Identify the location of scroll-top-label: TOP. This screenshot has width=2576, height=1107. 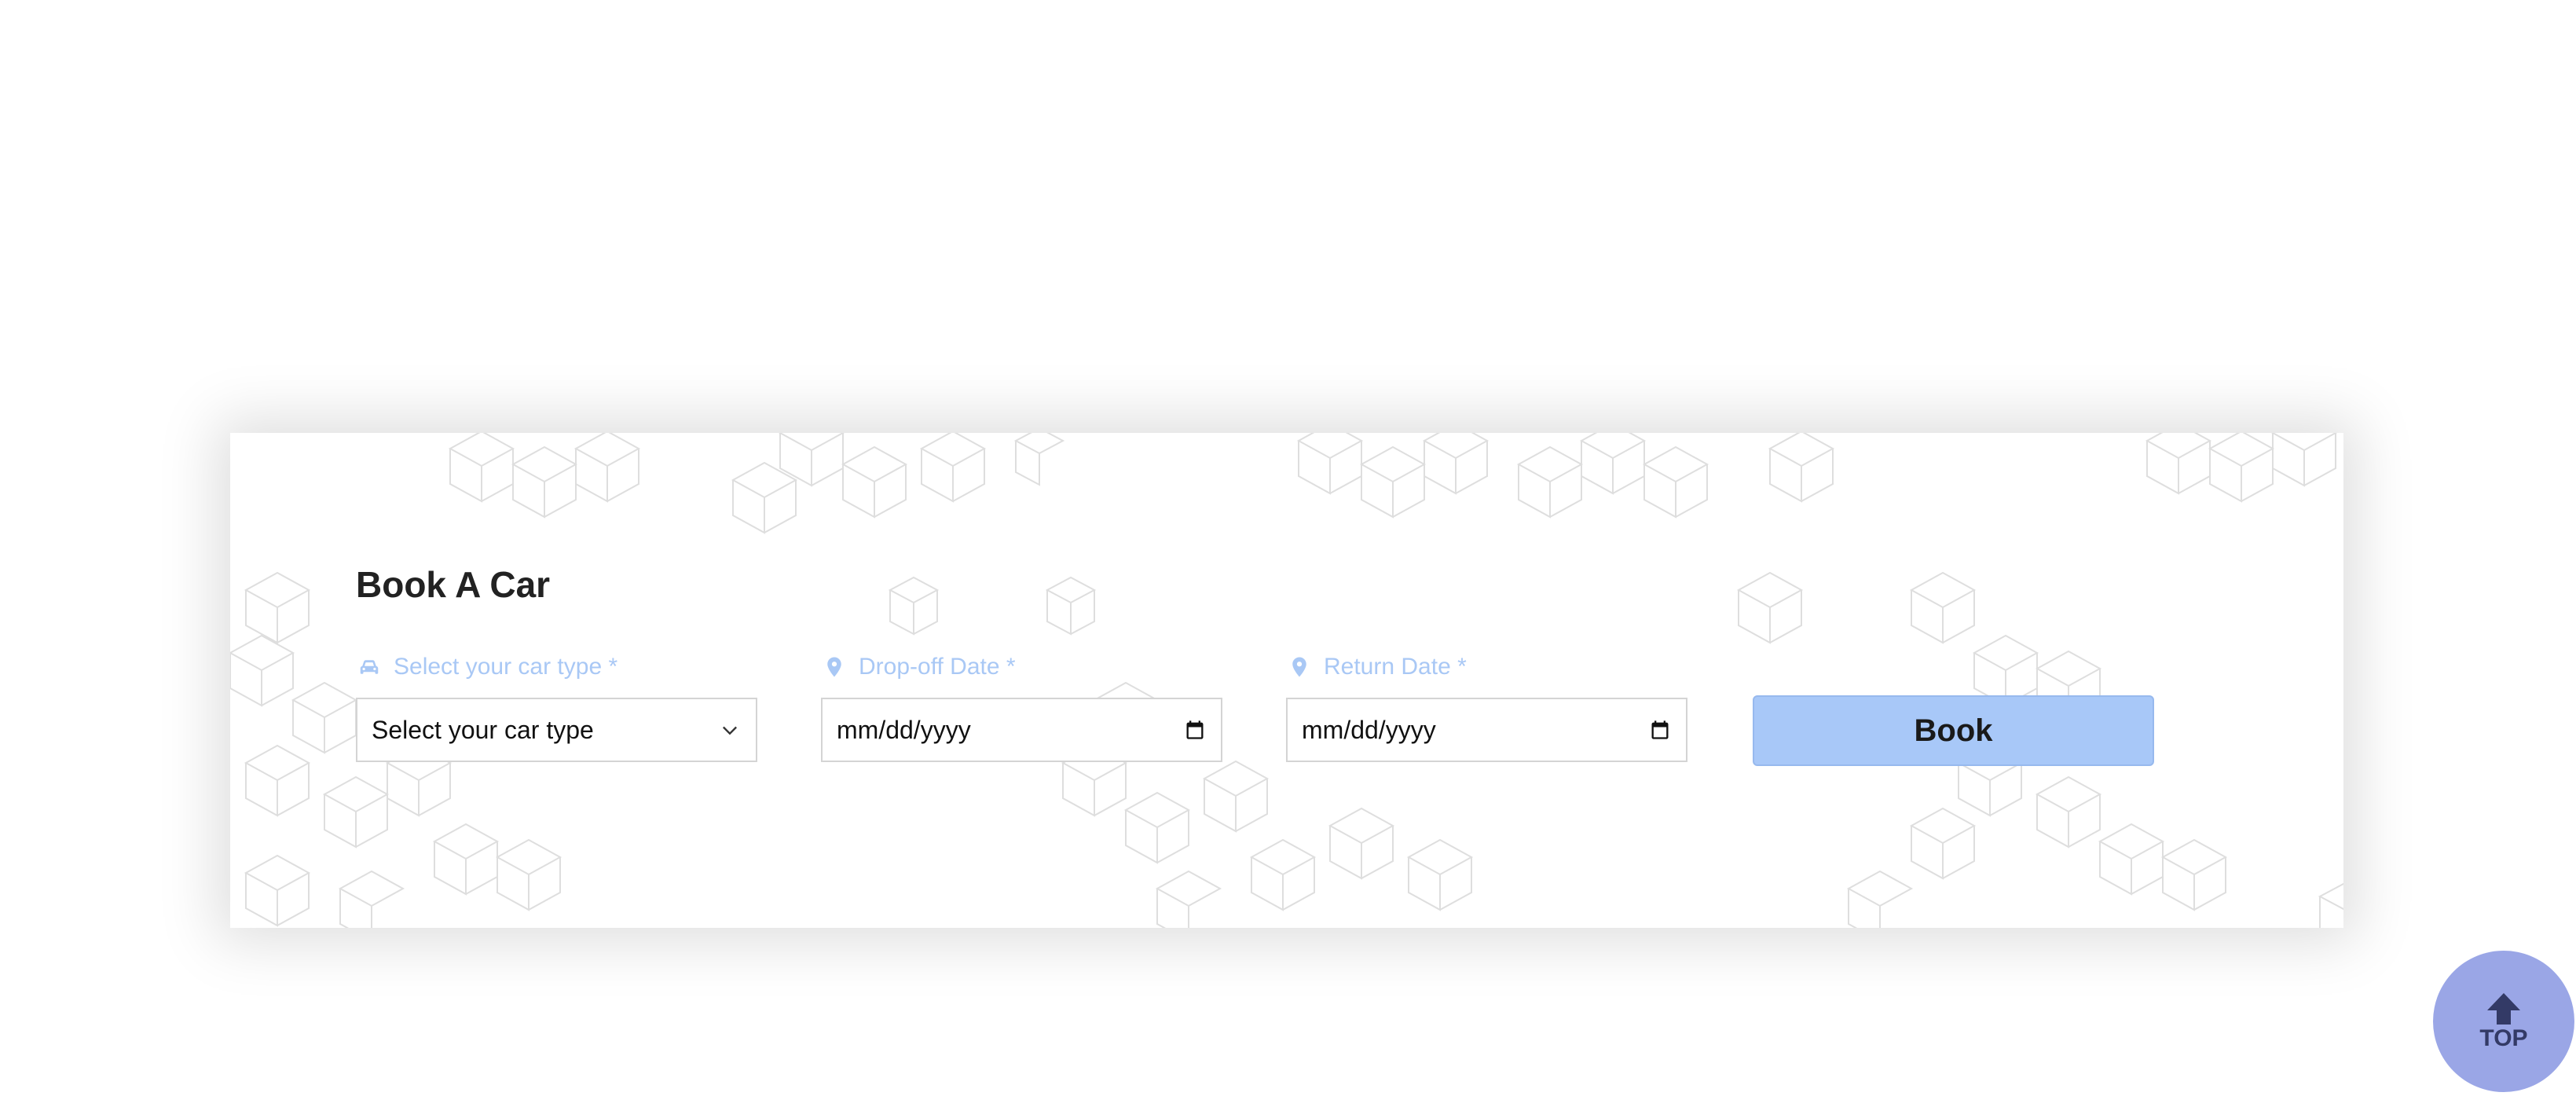
(2503, 1038).